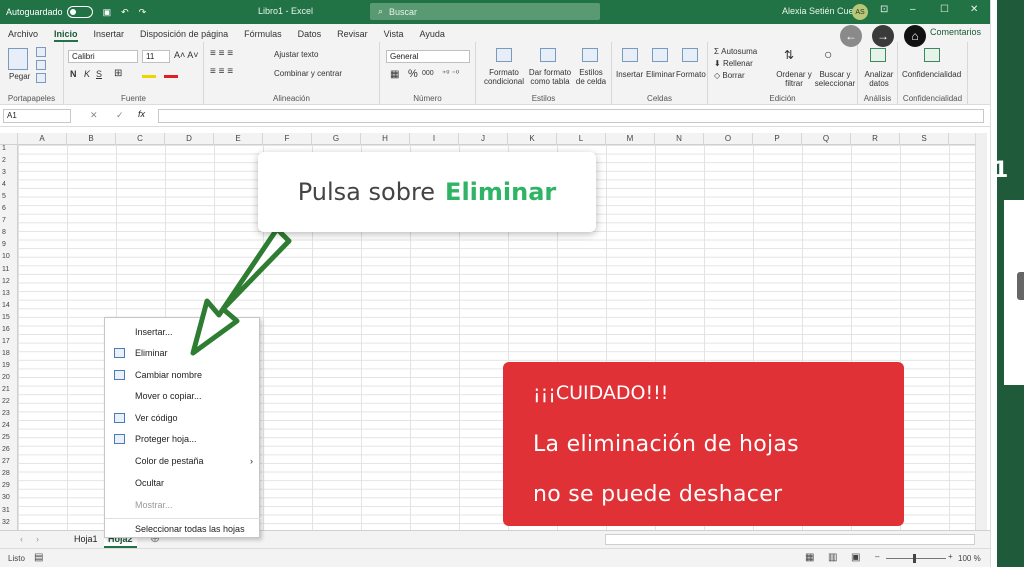 Image resolution: width=1024 pixels, height=567 pixels. What do you see at coordinates (944, 9) in the screenshot?
I see `maximize-button: ☐` at bounding box center [944, 9].